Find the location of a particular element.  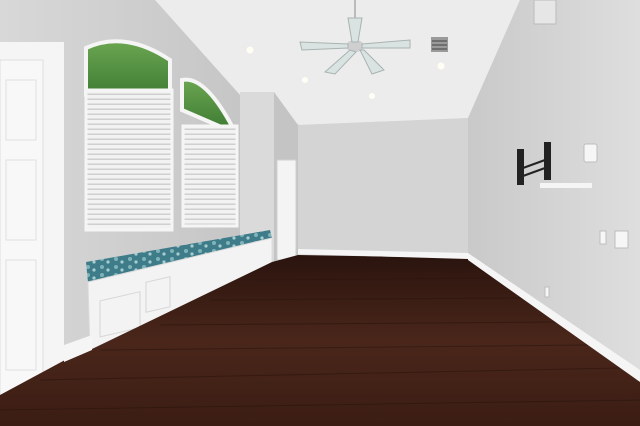

window-blinds-right is located at coordinates (210, 176).